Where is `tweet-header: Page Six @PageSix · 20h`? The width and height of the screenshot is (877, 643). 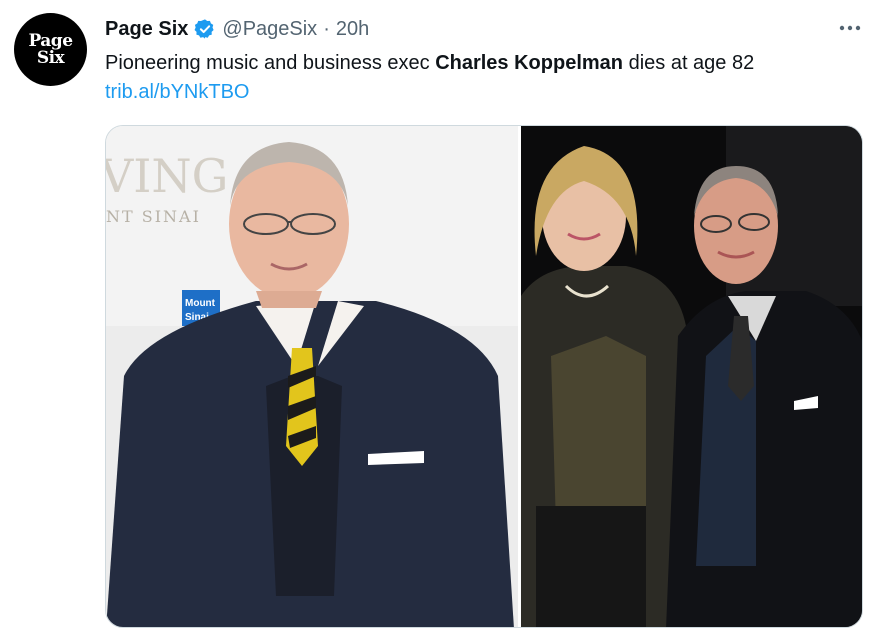 tweet-header: Page Six @PageSix · 20h is located at coordinates (237, 29).